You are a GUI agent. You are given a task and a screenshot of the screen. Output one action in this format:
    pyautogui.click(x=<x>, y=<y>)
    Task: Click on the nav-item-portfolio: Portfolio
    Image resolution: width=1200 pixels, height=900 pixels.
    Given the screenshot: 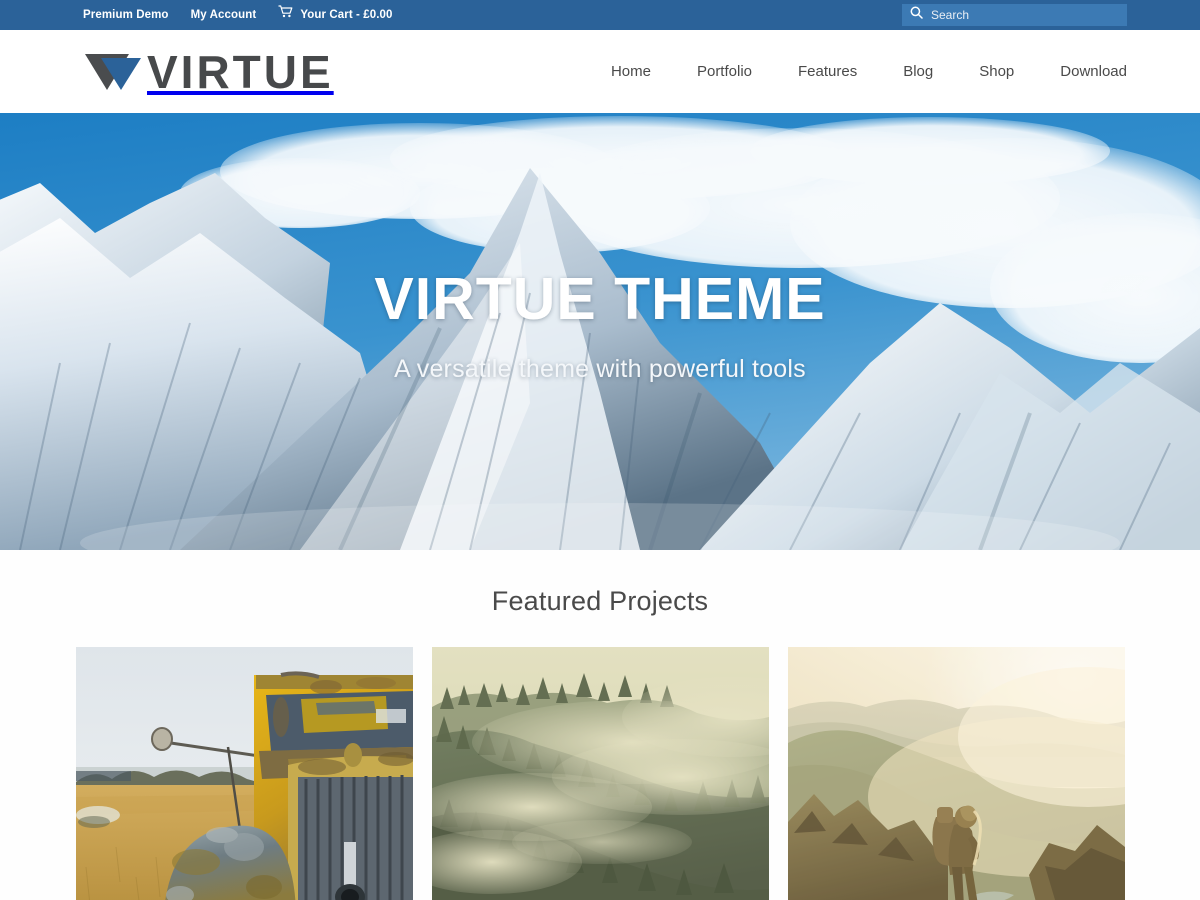 What is the action you would take?
    pyautogui.click(x=724, y=71)
    